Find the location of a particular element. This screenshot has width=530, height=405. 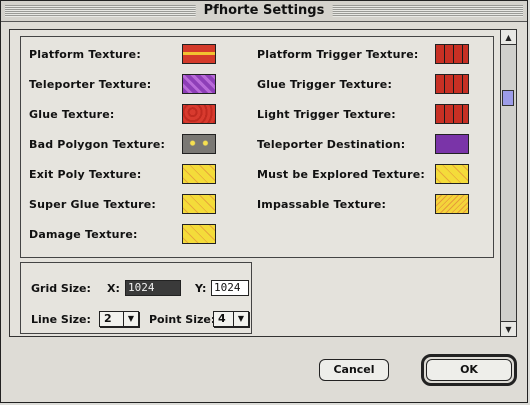

glue-trigger-texture-swatch is located at coordinates (452, 84).